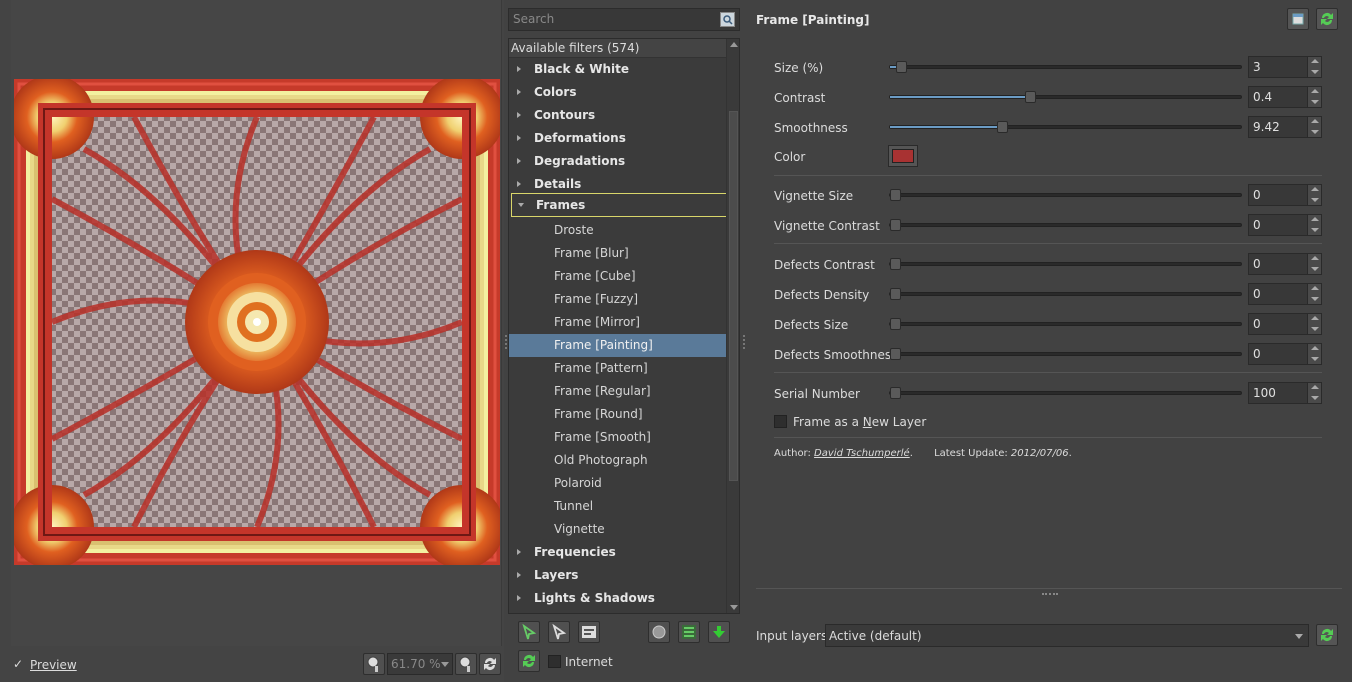 This screenshot has height=682, width=1352. What do you see at coordinates (727, 19) in the screenshot?
I see `search-icon` at bounding box center [727, 19].